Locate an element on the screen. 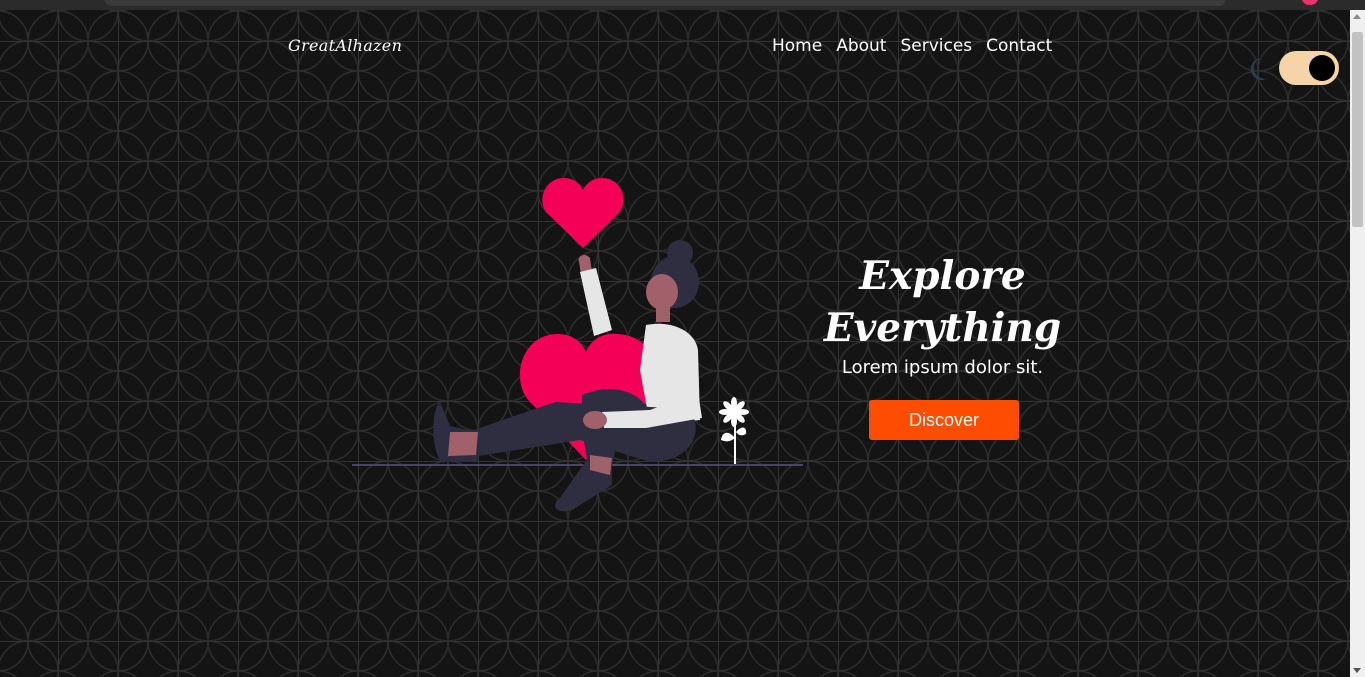 The height and width of the screenshot is (677, 1365). raised-sleeve is located at coordinates (596, 302).